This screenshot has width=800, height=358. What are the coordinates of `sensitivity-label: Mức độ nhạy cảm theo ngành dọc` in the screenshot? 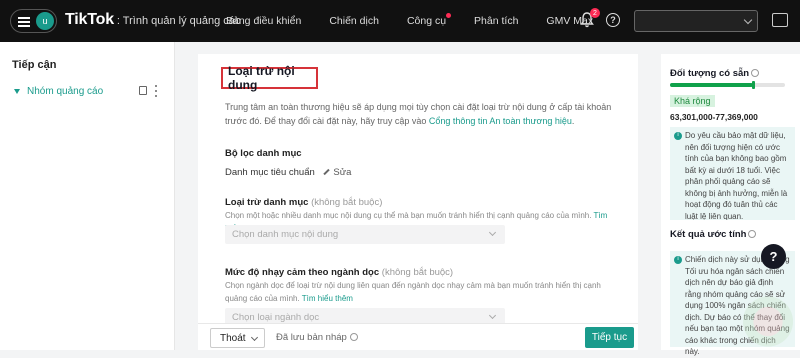 It's located at (302, 272).